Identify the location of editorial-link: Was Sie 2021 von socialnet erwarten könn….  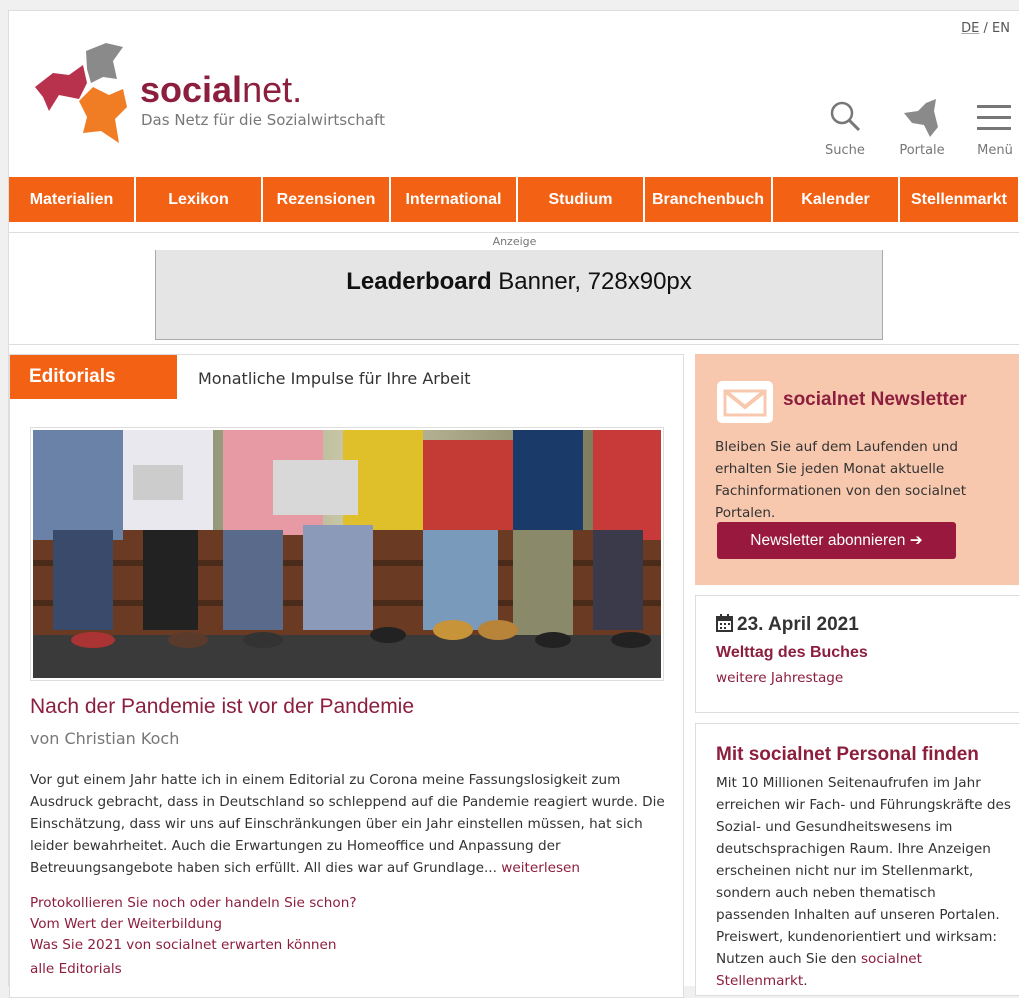
(193, 945).